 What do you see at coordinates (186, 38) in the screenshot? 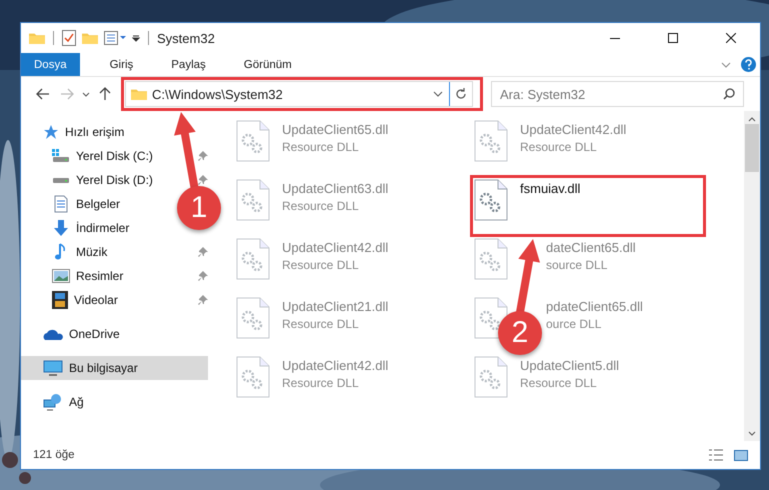
I see `window-title: System32` at bounding box center [186, 38].